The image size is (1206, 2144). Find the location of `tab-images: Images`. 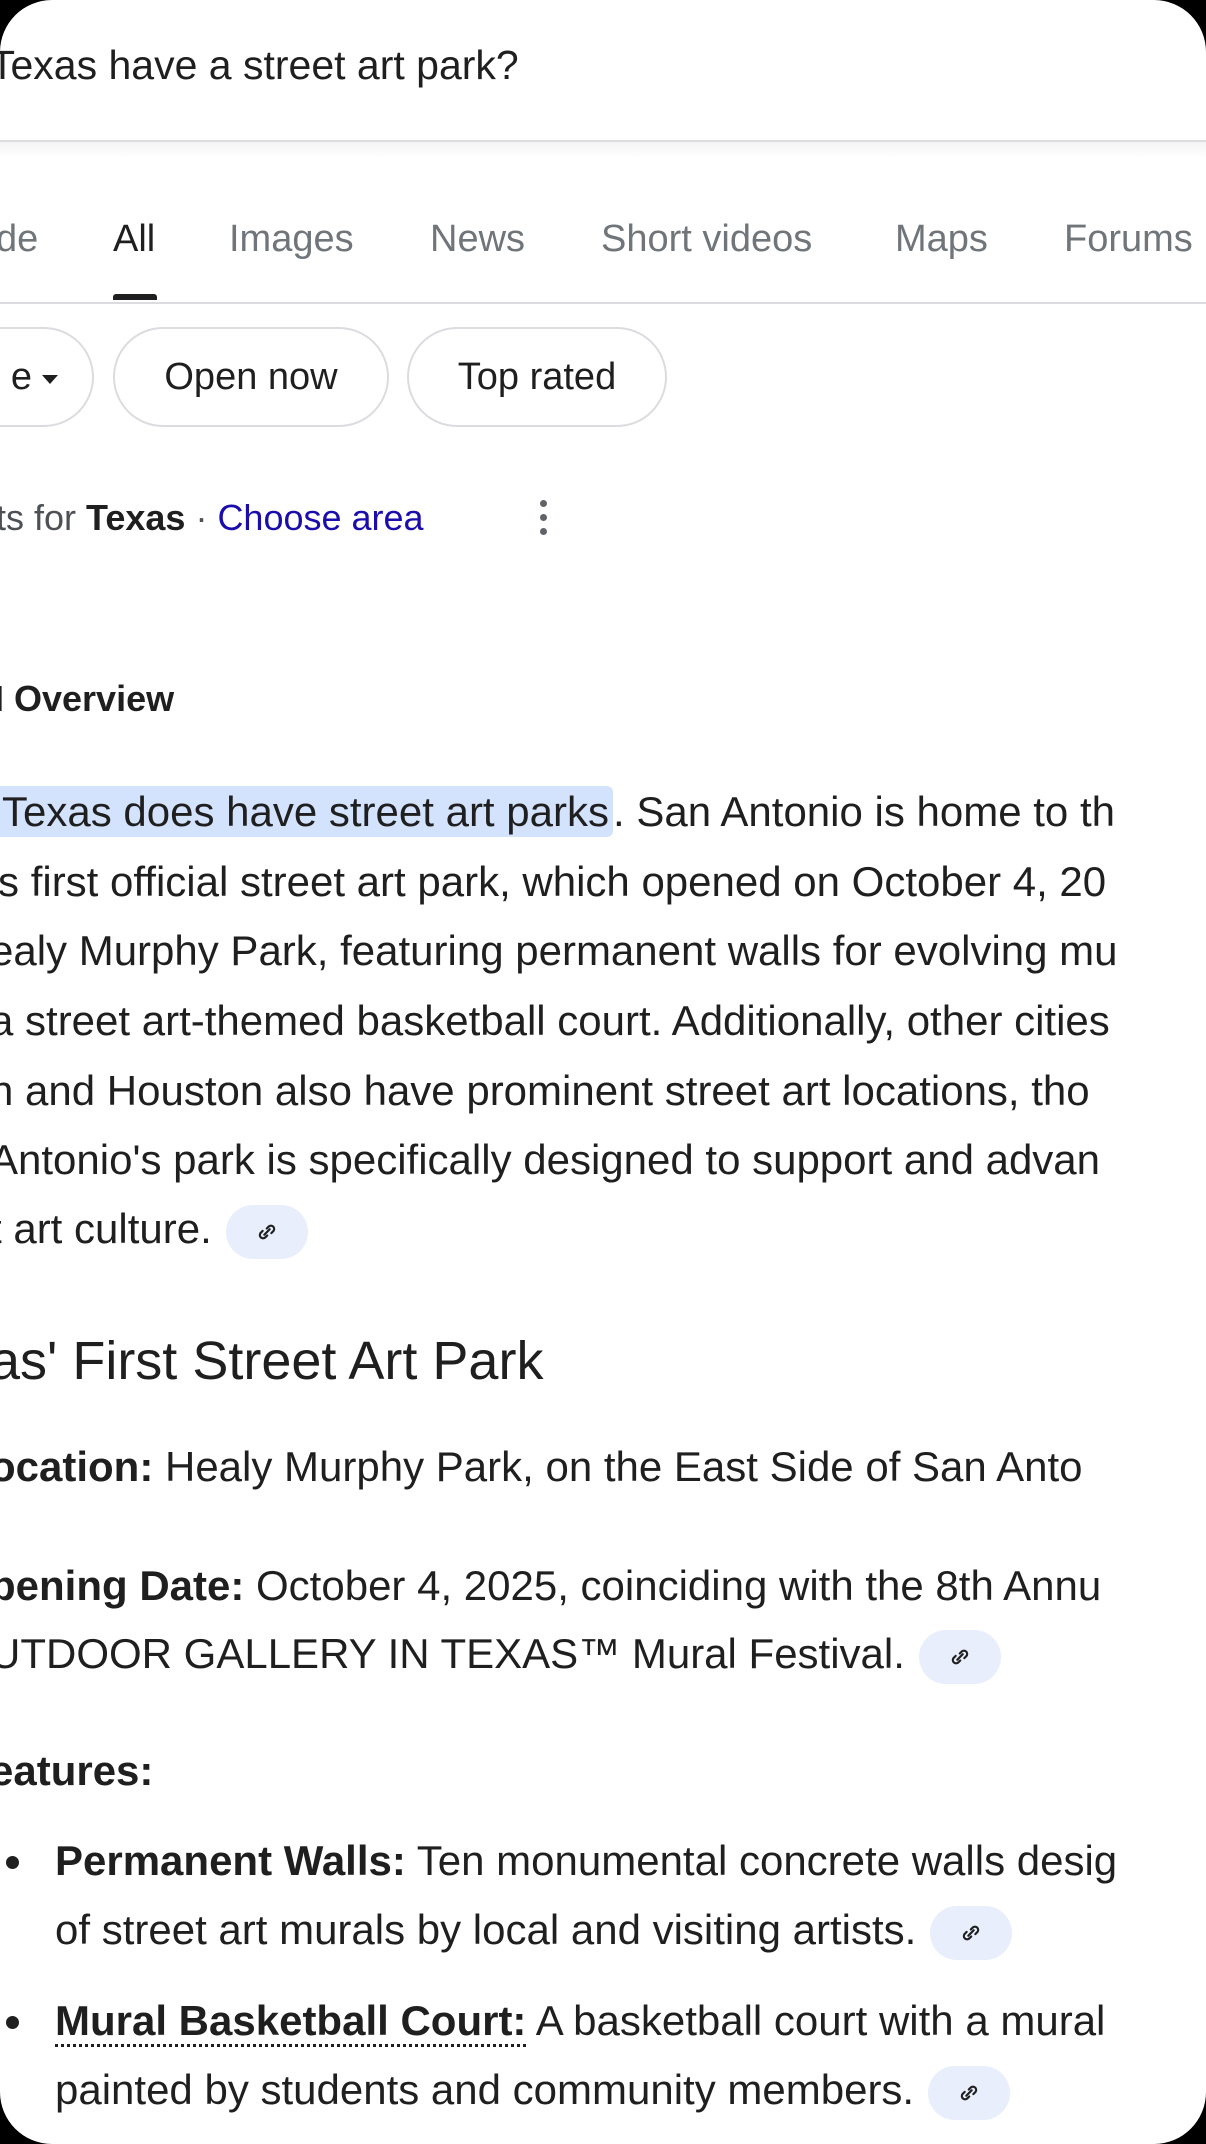

tab-images: Images is located at coordinates (291, 239).